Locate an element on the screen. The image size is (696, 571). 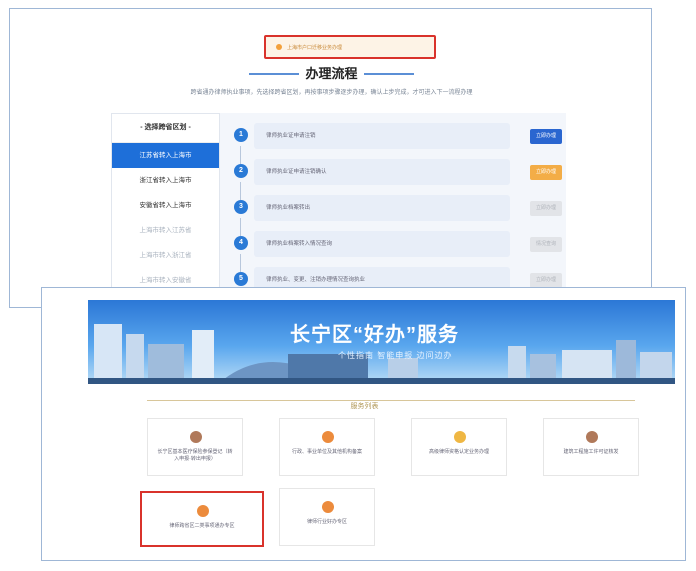
step-label: 律师执业档案转出 is located at coordinates (288, 208).